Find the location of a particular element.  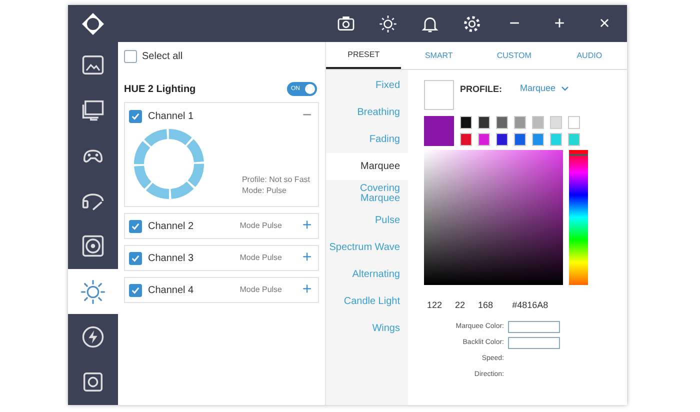

rgb-value: 122 is located at coordinates (434, 305).